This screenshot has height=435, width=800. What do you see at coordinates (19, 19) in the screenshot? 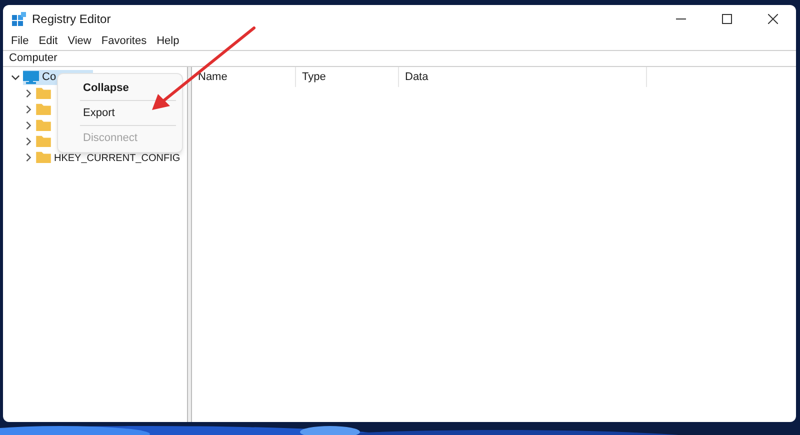
I see `registry-icon` at bounding box center [19, 19].